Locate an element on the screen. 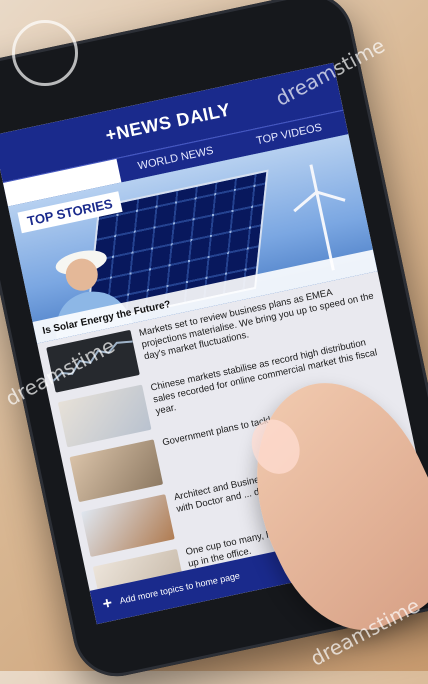 The image size is (428, 684). watermark-logo is located at coordinates (45, 53).